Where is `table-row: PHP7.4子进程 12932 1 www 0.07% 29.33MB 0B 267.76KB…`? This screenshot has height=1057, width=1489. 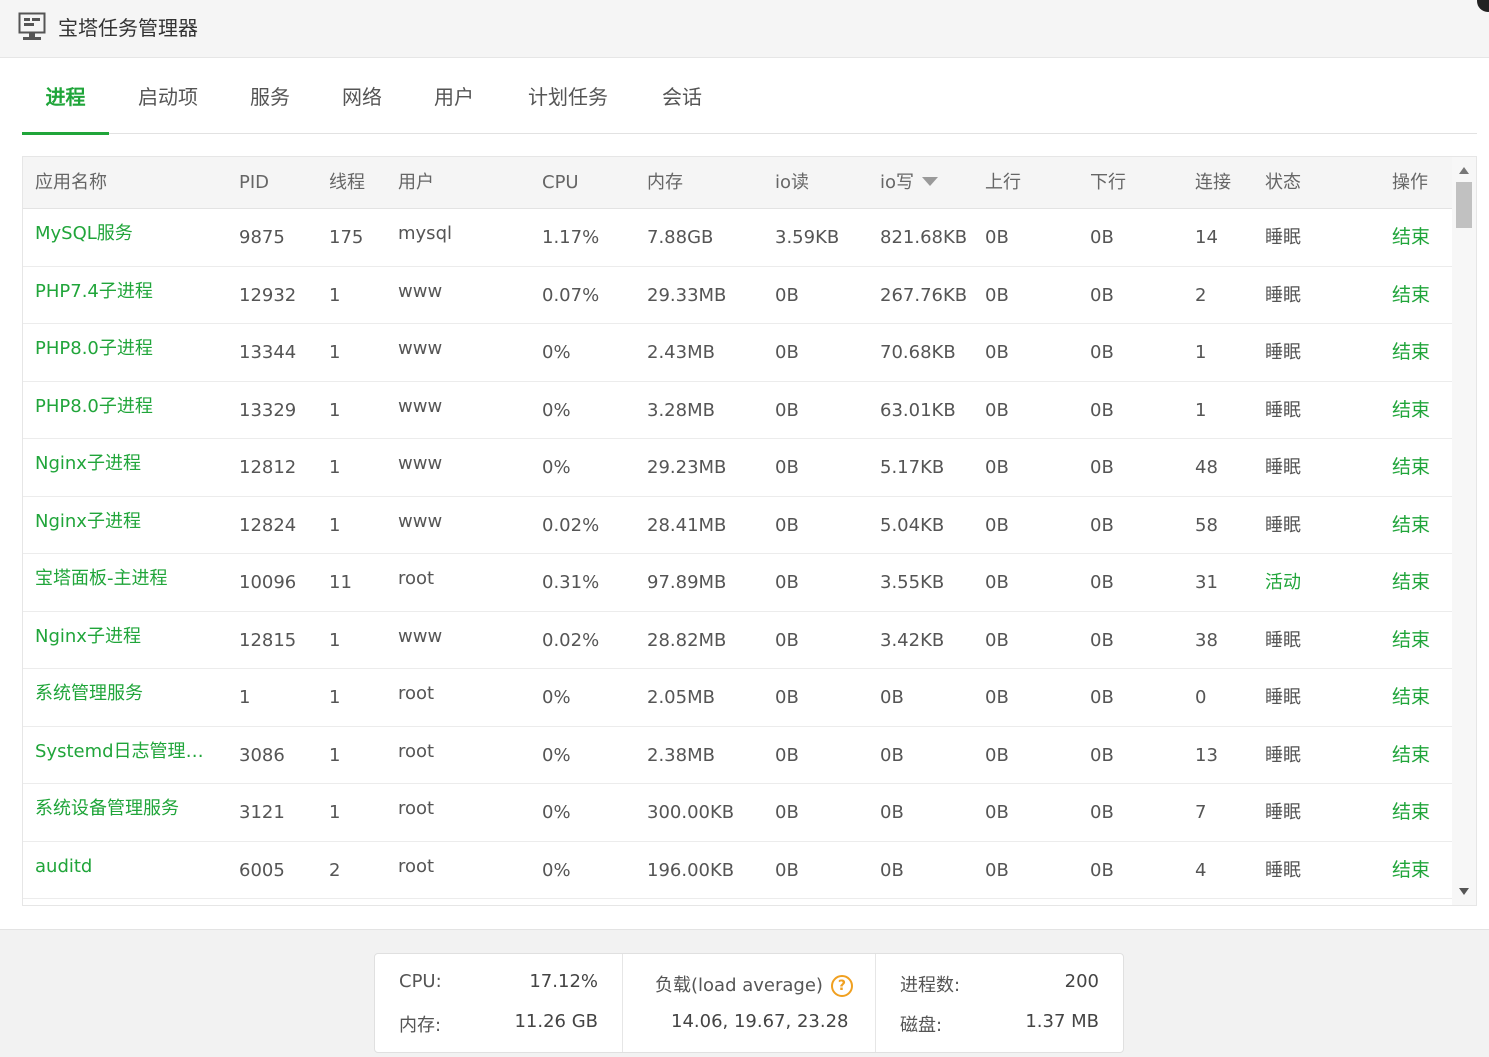 table-row: PHP7.4子进程 12932 1 www 0.07% 29.33MB 0B 267.76KB… is located at coordinates (737, 295).